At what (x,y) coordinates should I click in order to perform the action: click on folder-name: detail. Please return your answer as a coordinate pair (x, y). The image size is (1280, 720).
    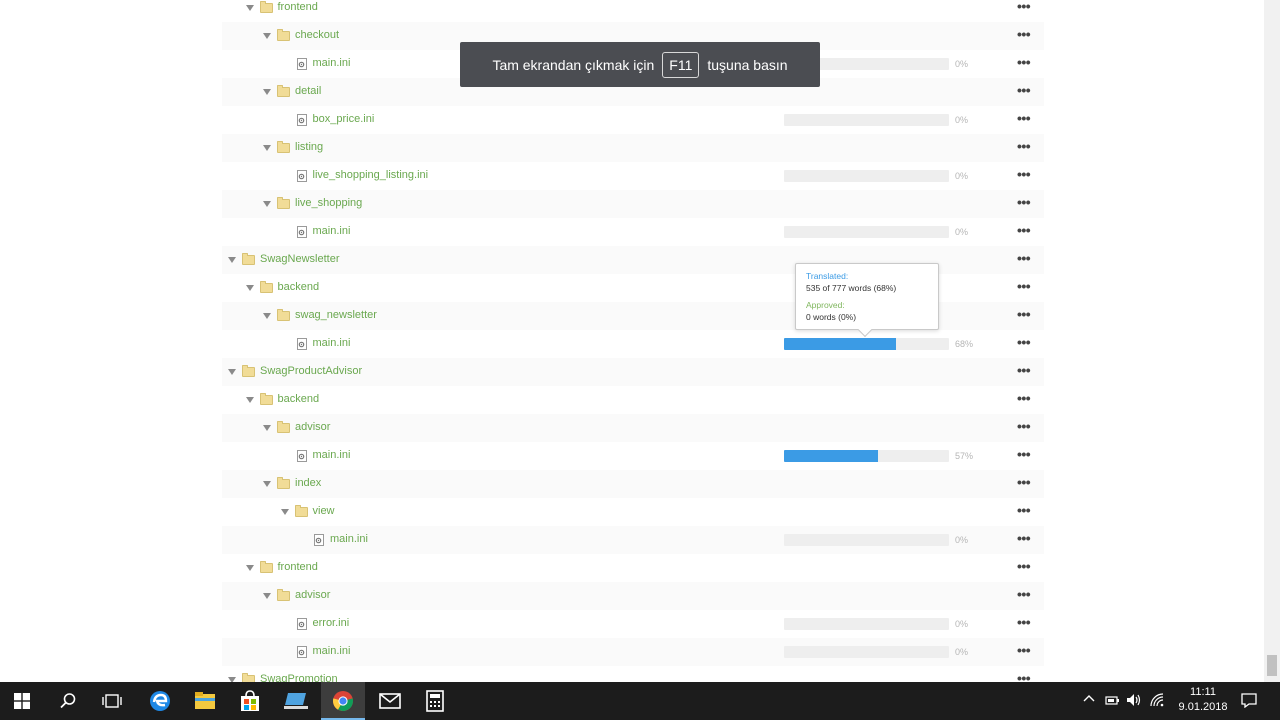
    Looking at the image, I should click on (308, 91).